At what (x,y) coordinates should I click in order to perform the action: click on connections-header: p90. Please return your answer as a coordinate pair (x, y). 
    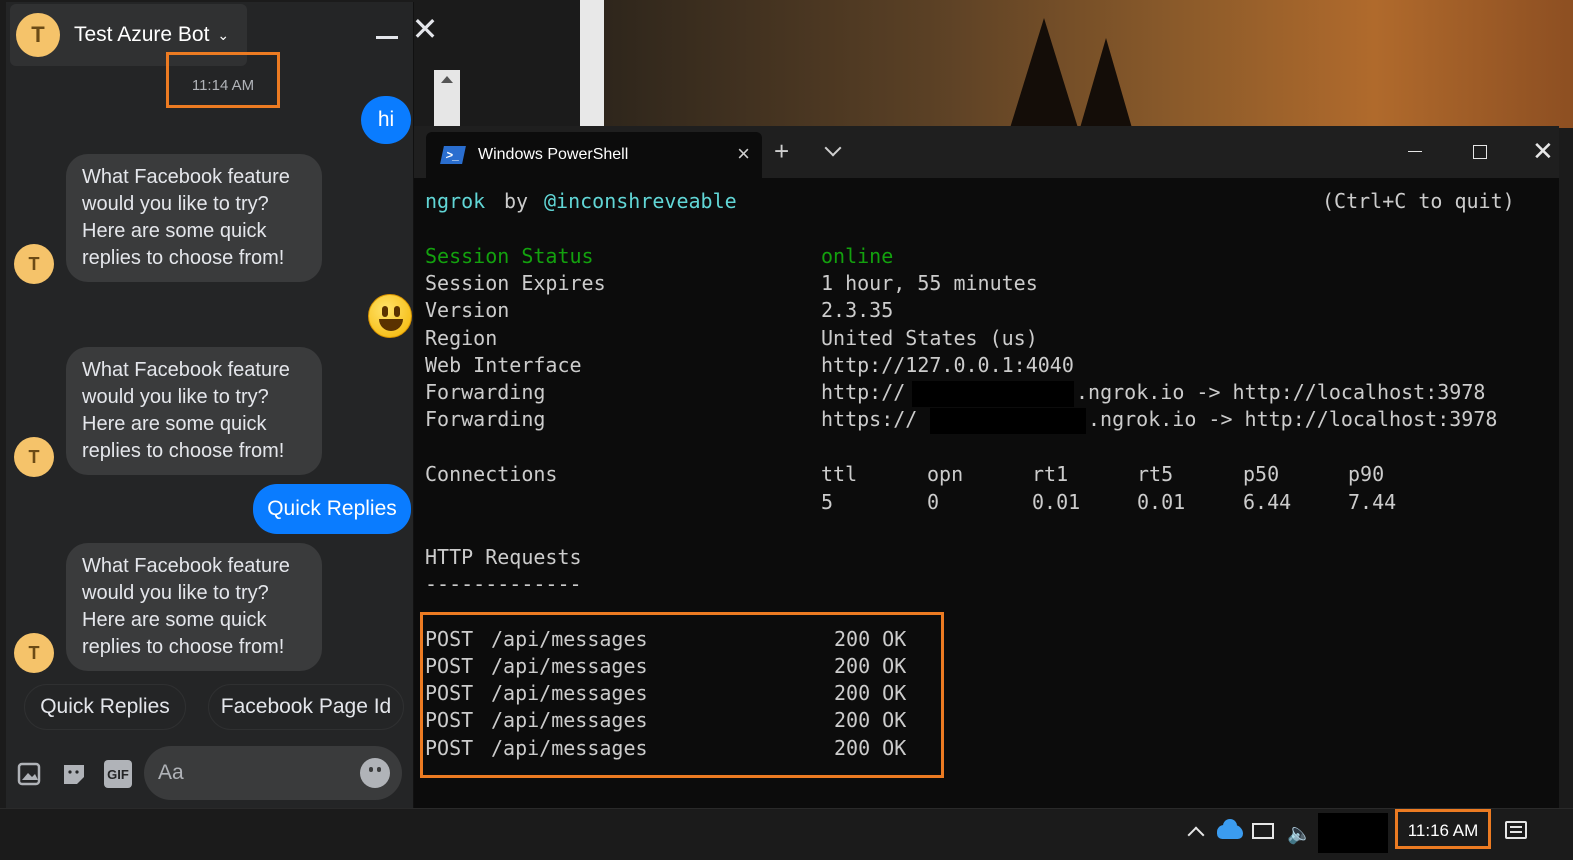
    Looking at the image, I should click on (1366, 474).